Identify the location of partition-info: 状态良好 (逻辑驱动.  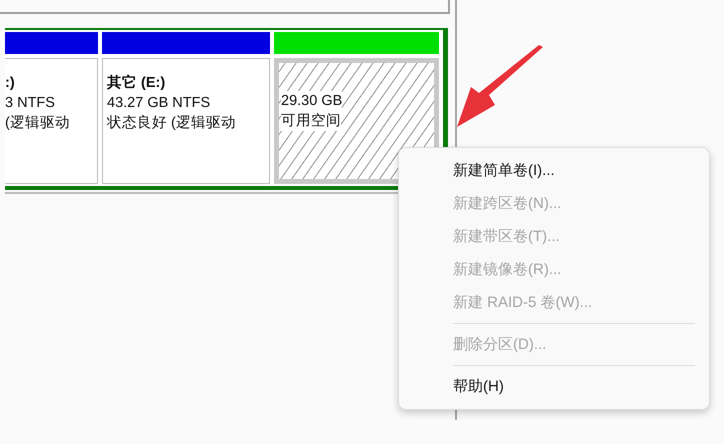
(171, 123).